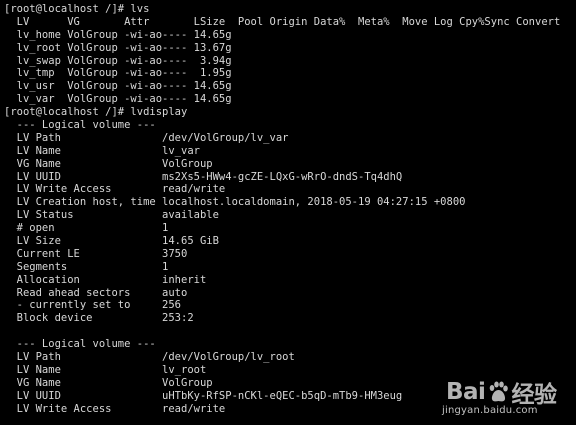  I want to click on terminal-line-lvs-row: lv_swap VolGroup -wi-ao---- 3.94g, so click(118, 60).